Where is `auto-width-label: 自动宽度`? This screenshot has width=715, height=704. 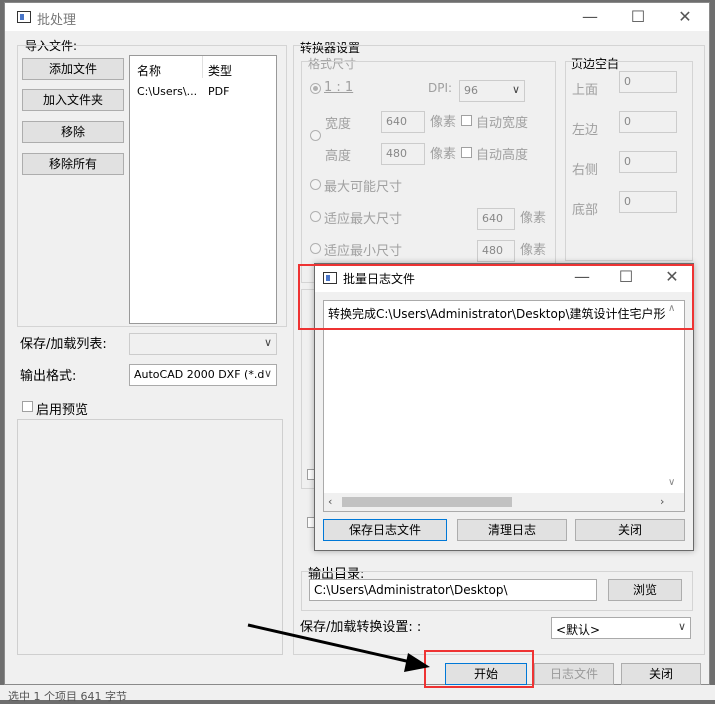 auto-width-label: 自动宽度 is located at coordinates (502, 123).